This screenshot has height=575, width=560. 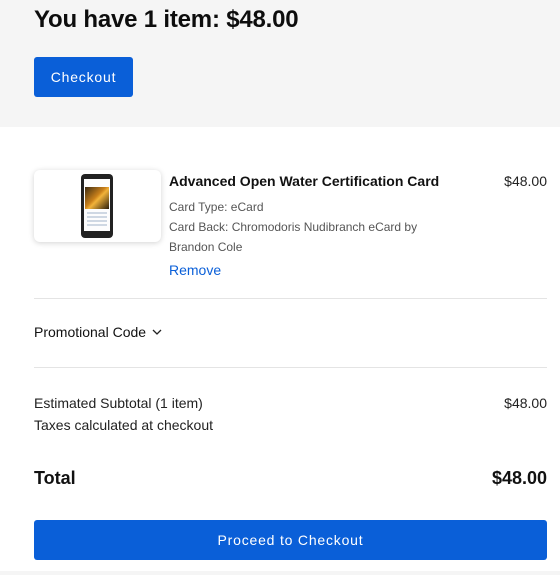 I want to click on promo-code-label: Promotional Code, so click(x=90, y=332).